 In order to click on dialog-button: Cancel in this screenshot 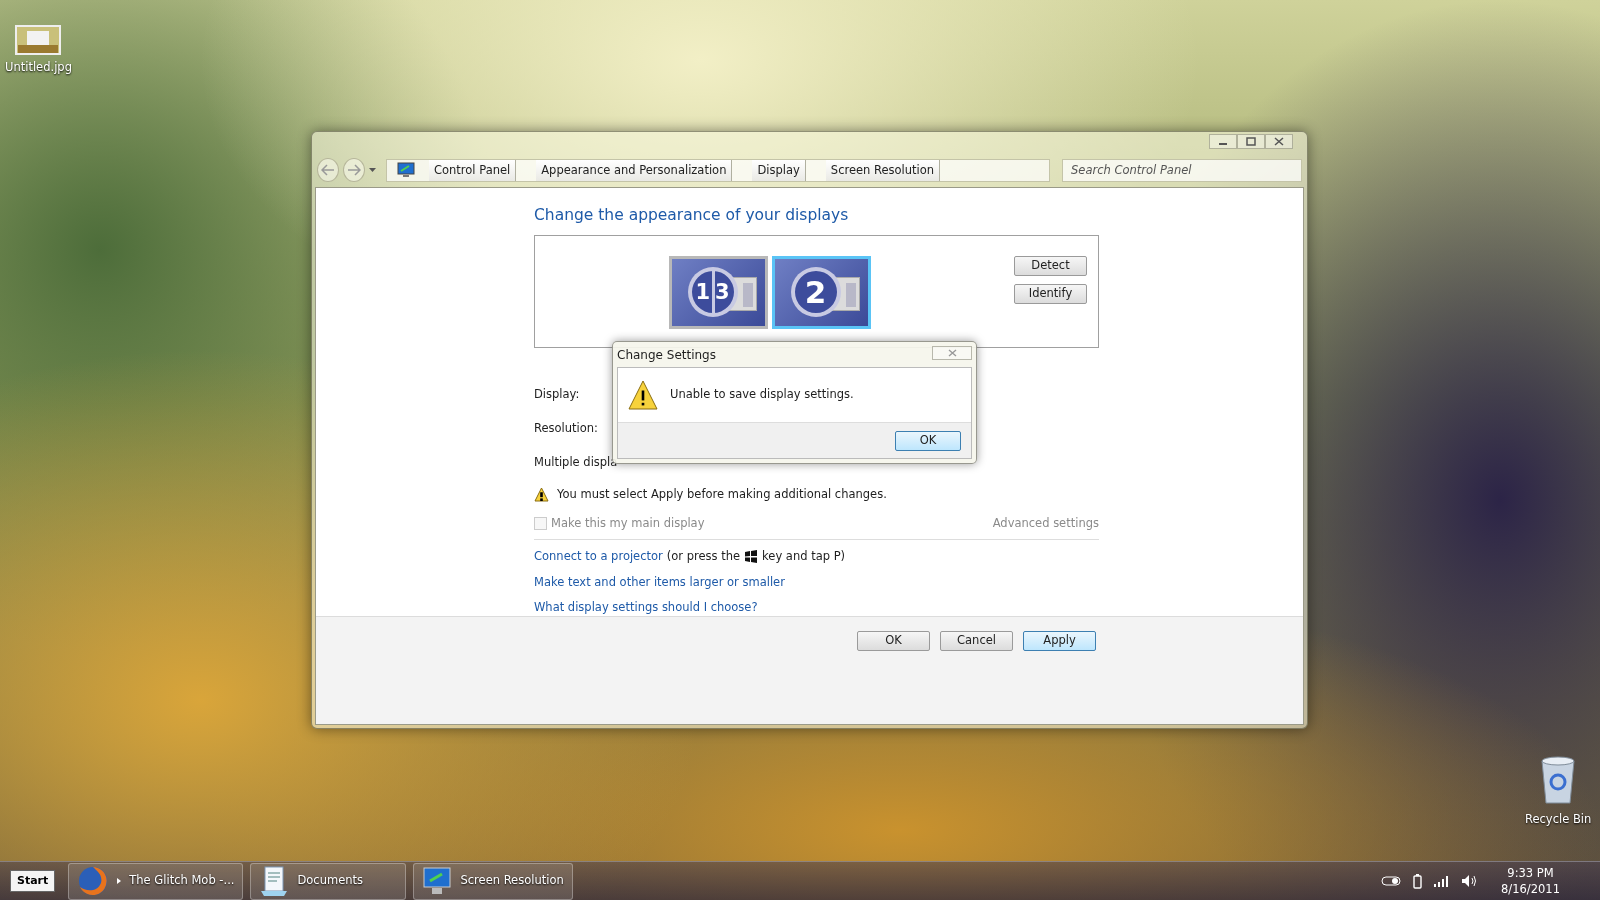, I will do `click(976, 641)`.